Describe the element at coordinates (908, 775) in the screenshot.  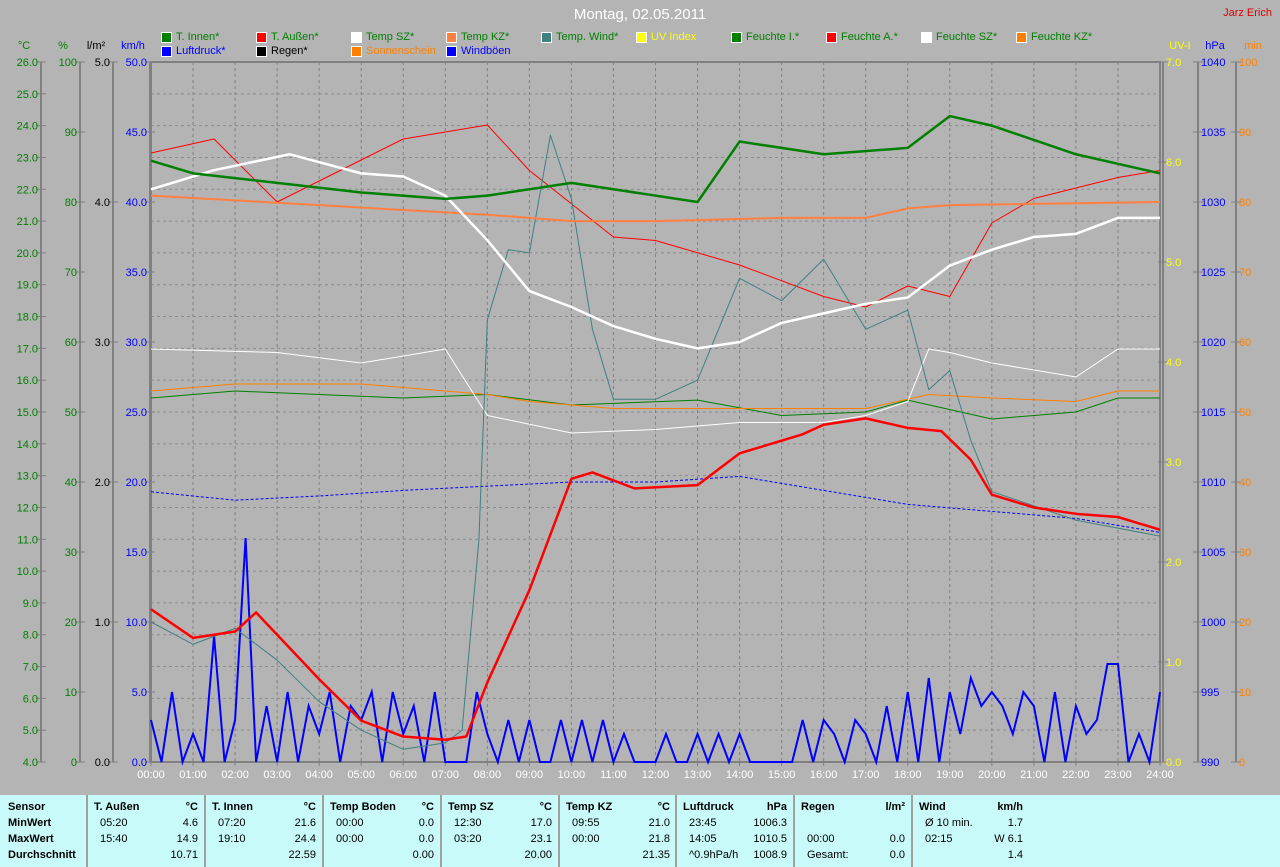
I see `x-tick-label: 18:00` at that location.